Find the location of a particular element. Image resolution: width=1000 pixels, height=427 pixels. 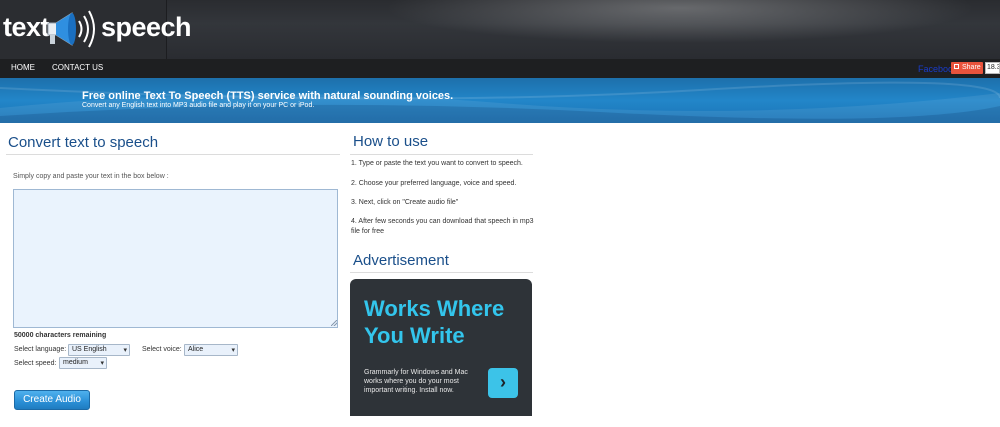

nav-contact-link: CONTACT US is located at coordinates (77, 67).